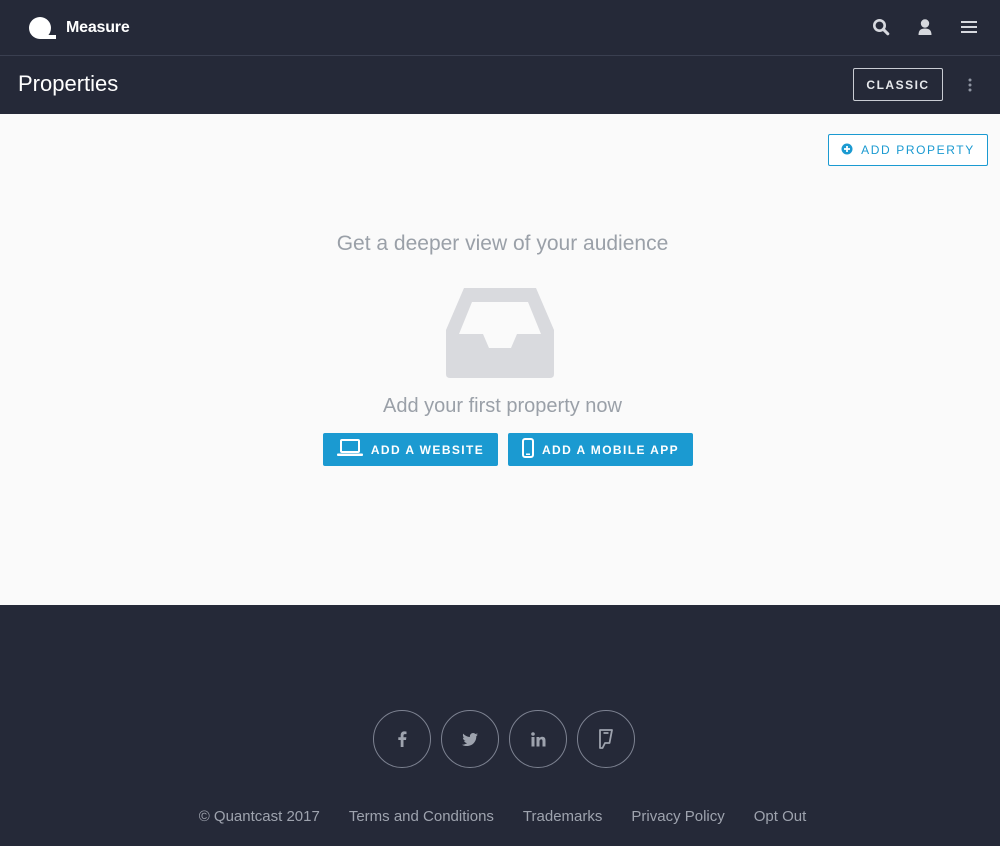  What do you see at coordinates (402, 739) in the screenshot?
I see `facebook-icon` at bounding box center [402, 739].